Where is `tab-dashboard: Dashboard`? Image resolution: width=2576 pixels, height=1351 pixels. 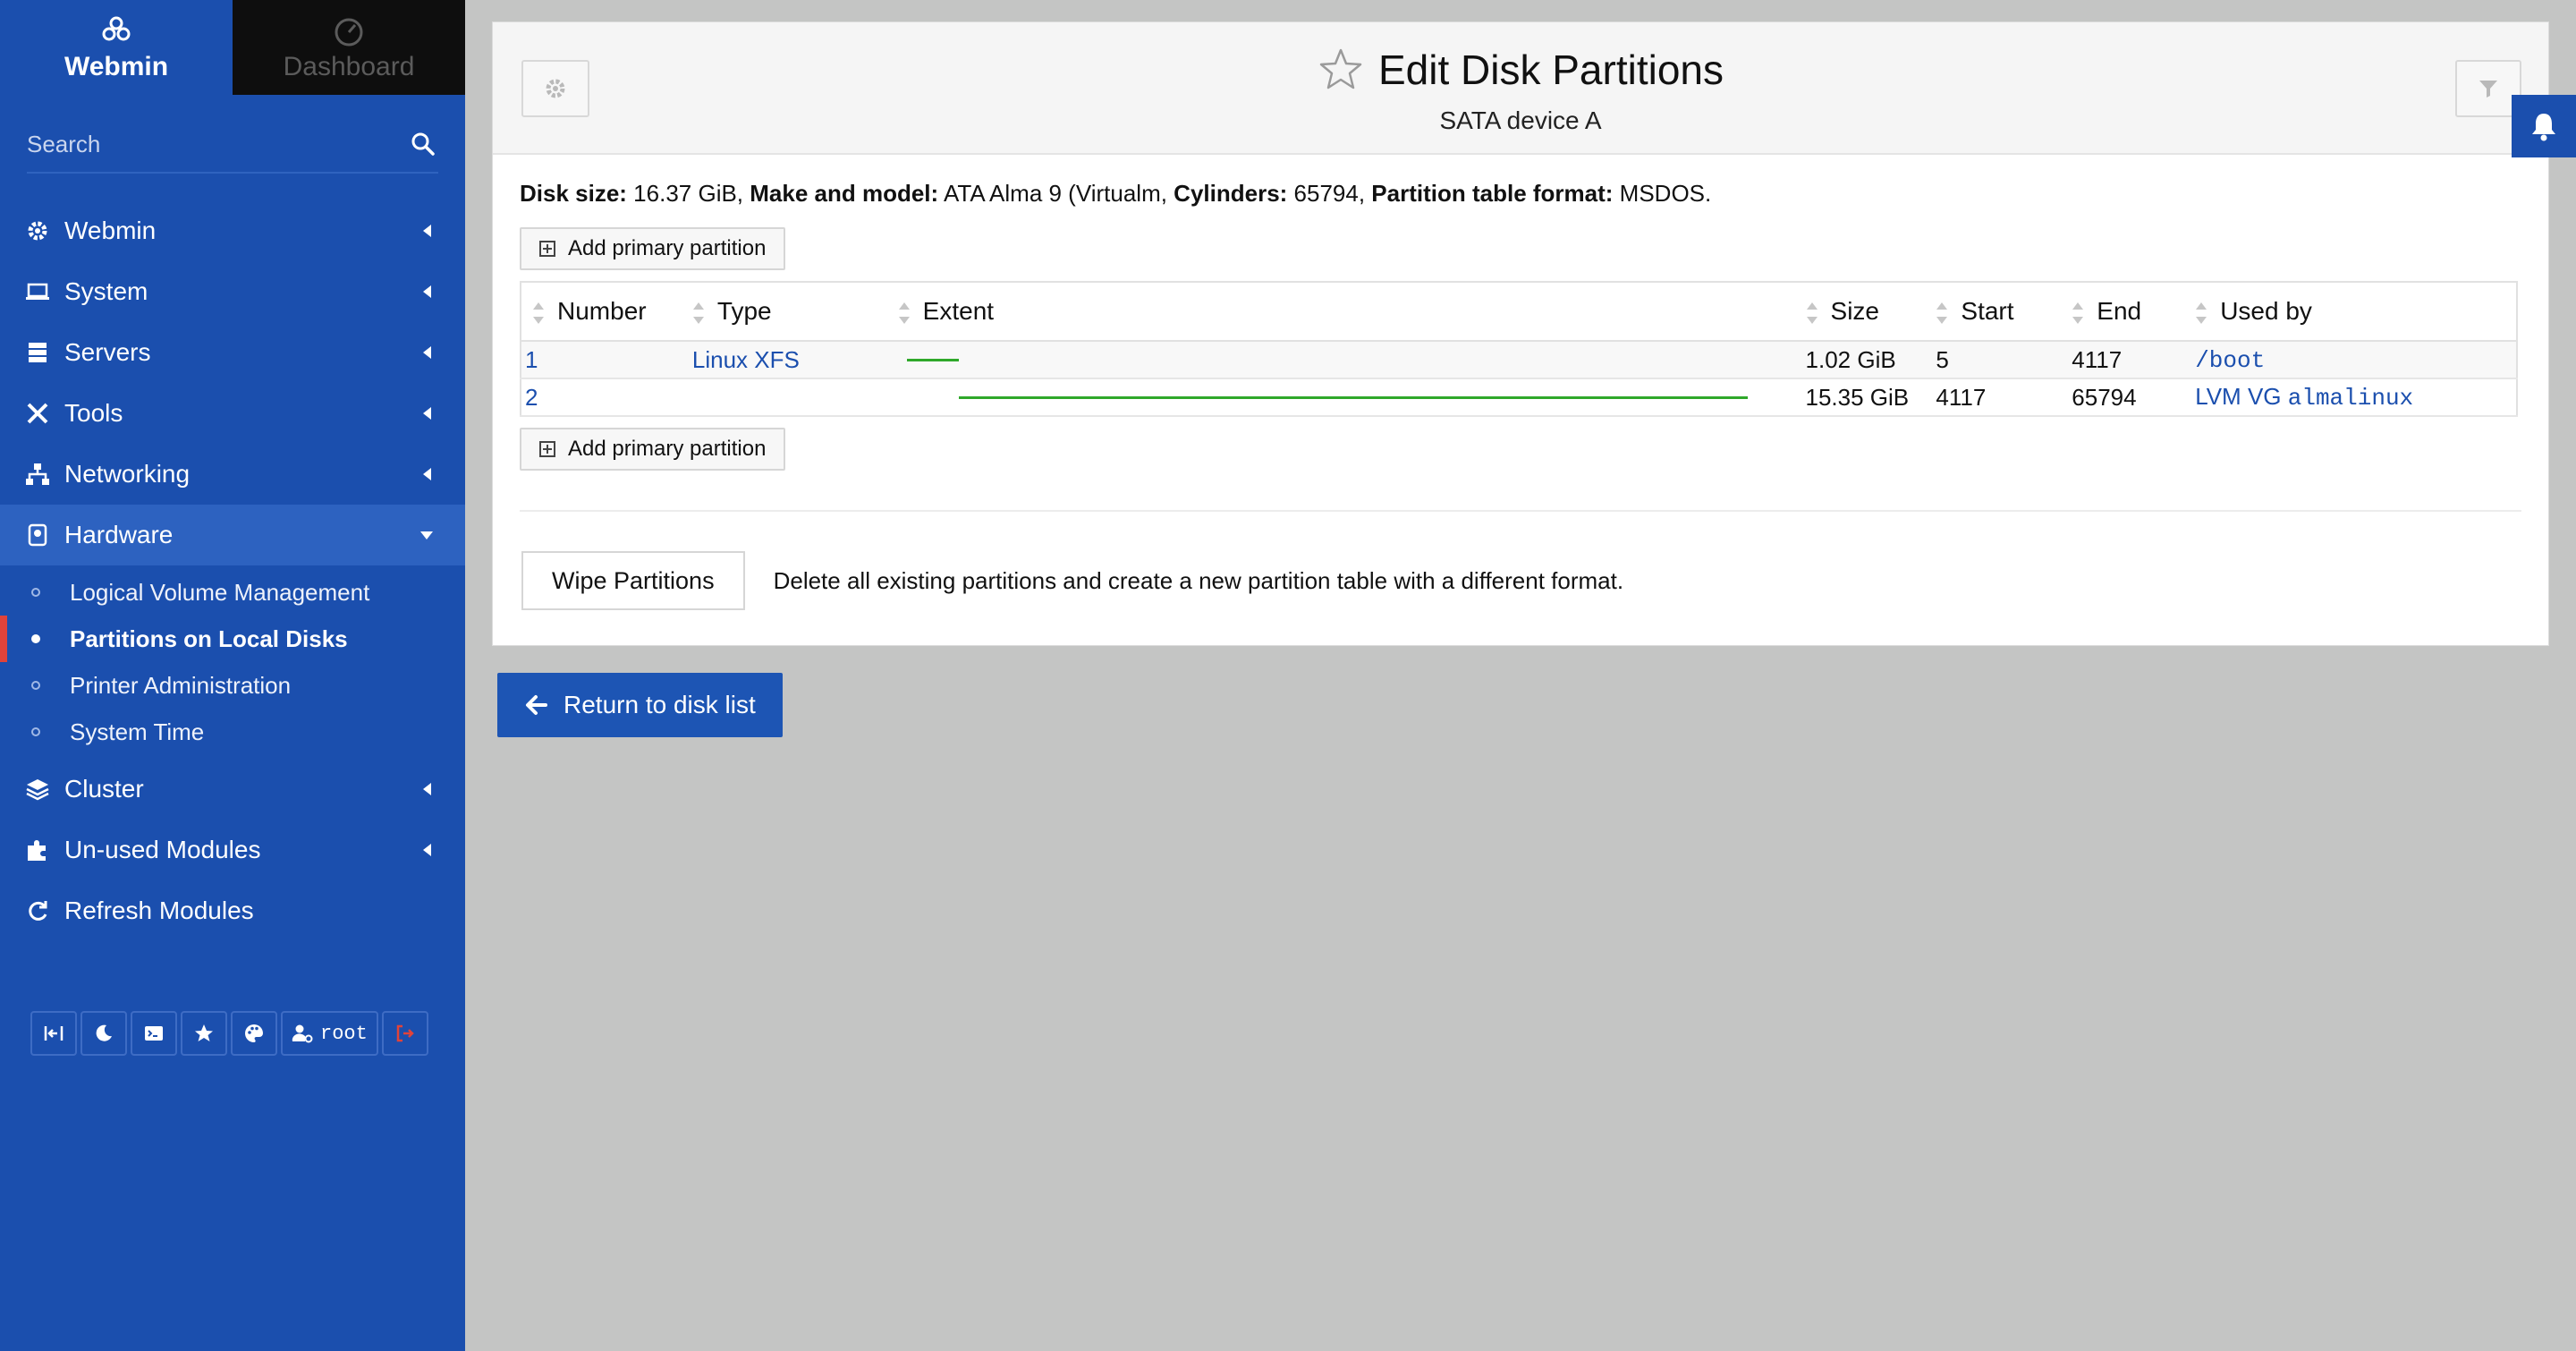
tab-dashboard: Dashboard is located at coordinates (349, 47).